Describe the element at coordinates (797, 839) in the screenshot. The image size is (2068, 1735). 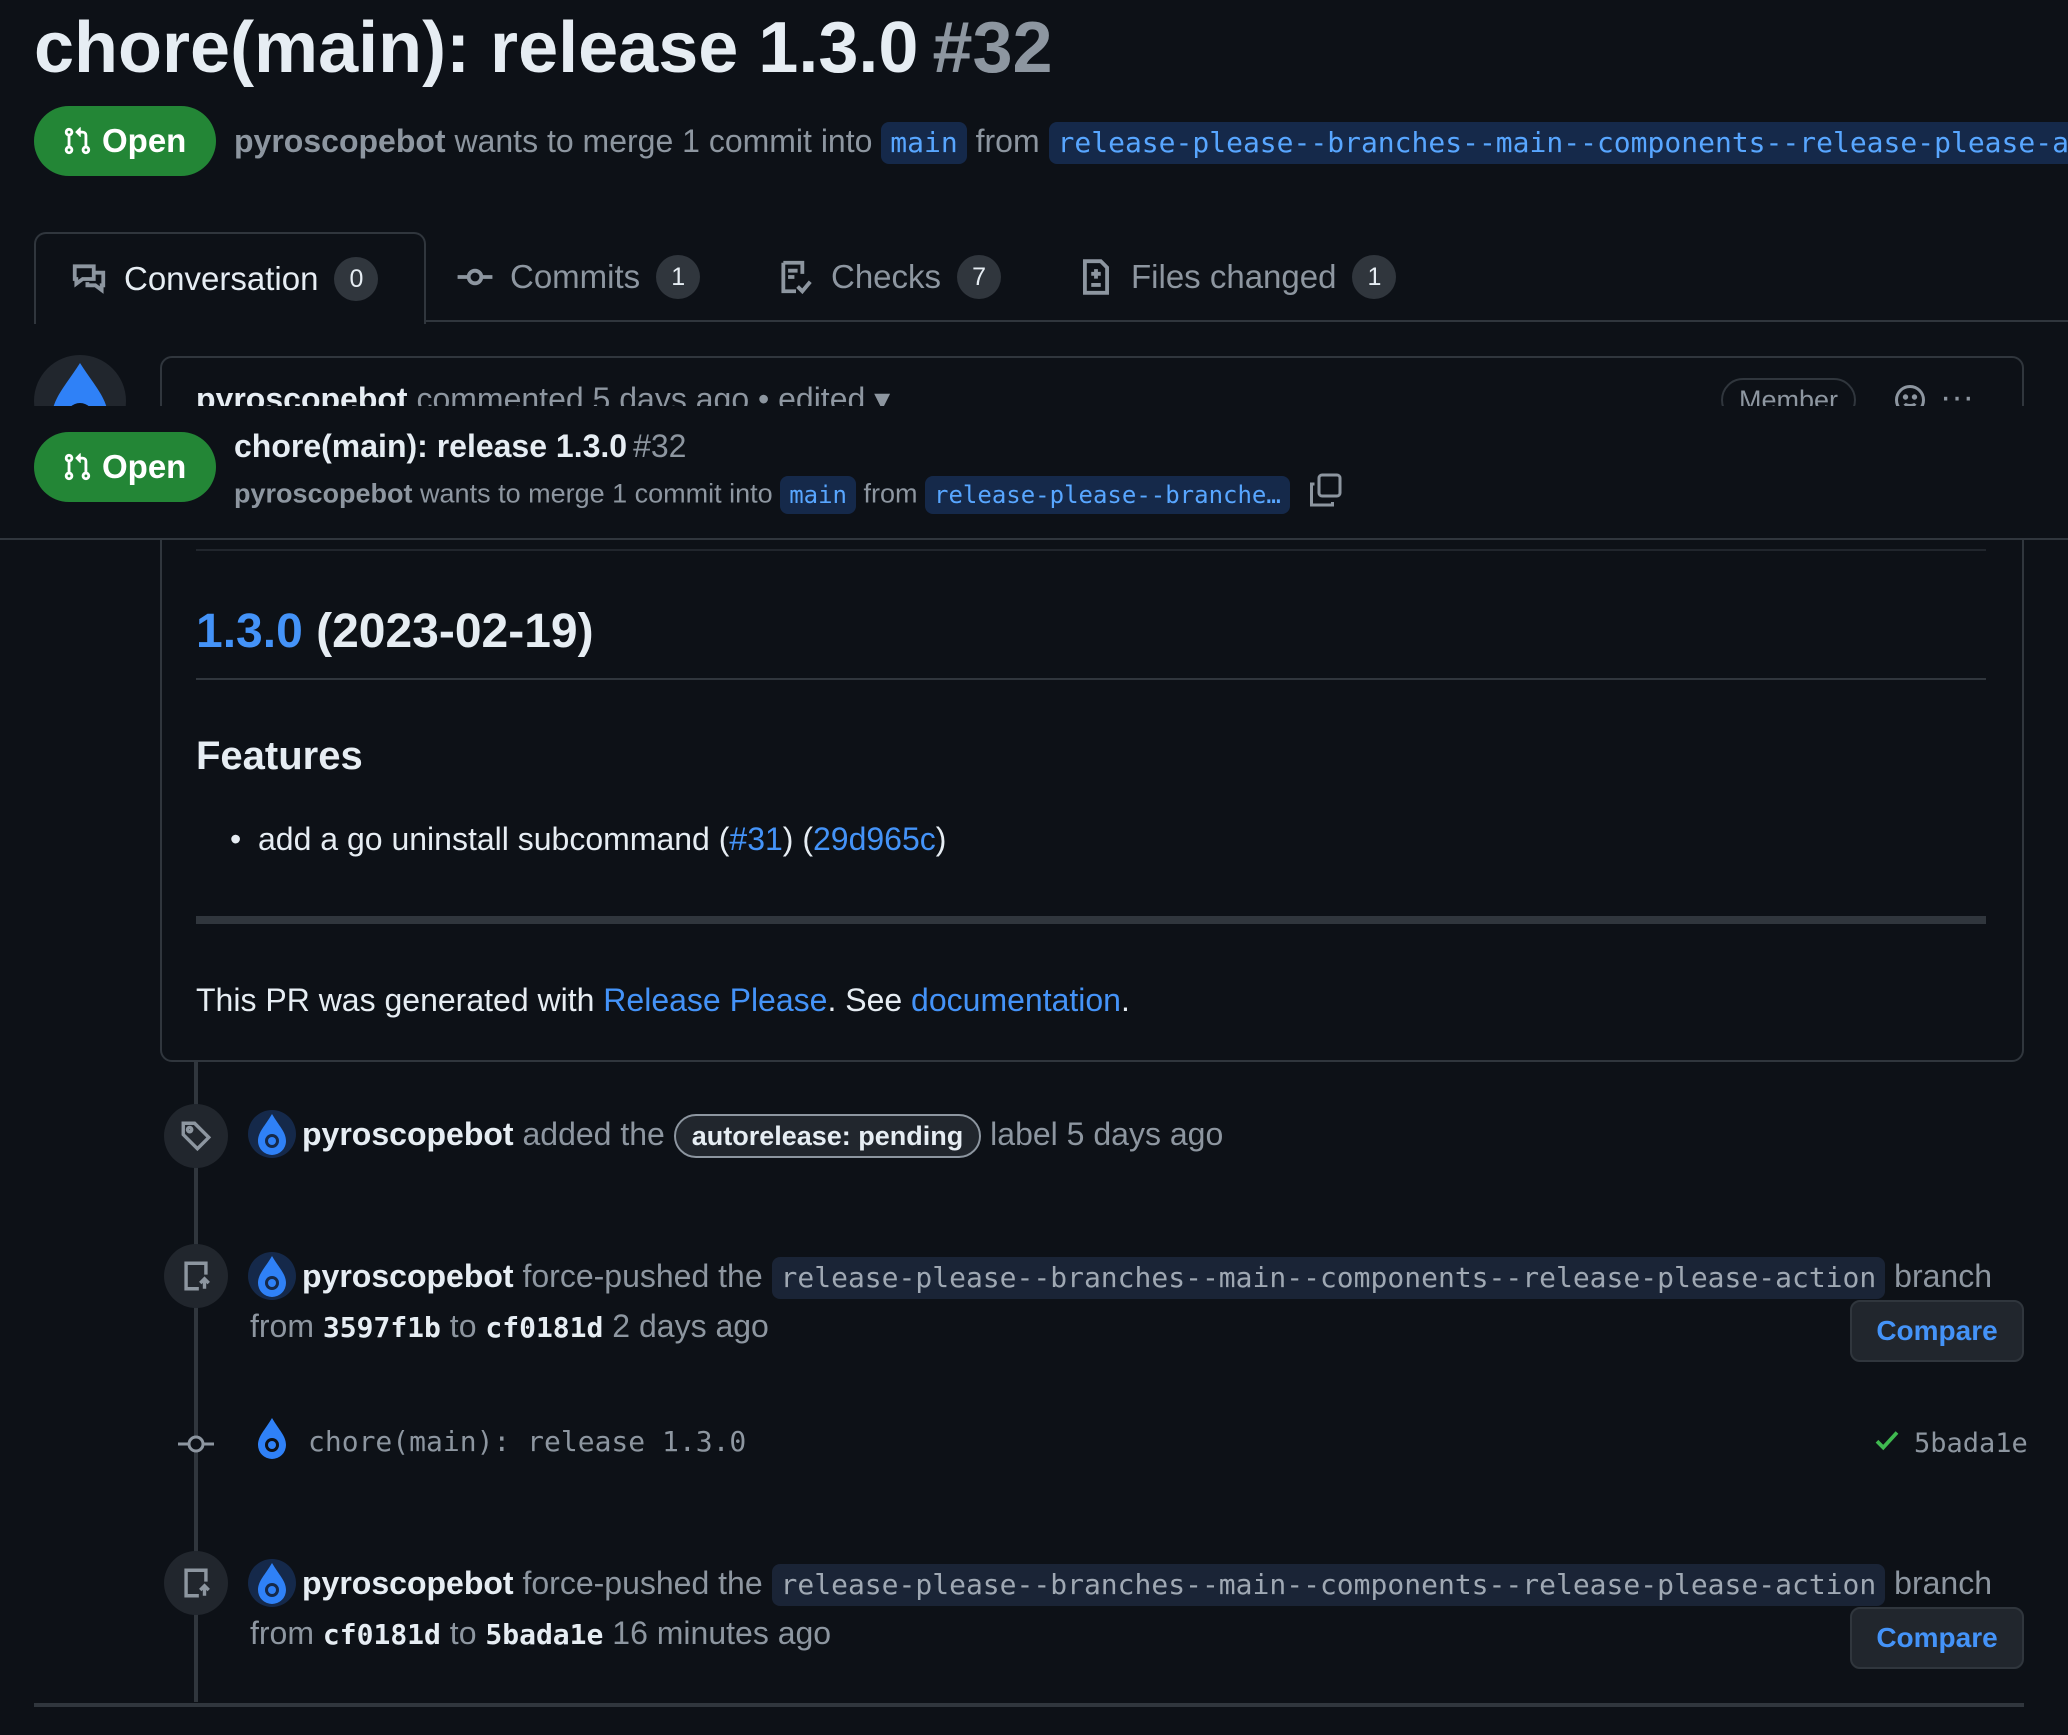
I see `feature-mid: ) (` at that location.